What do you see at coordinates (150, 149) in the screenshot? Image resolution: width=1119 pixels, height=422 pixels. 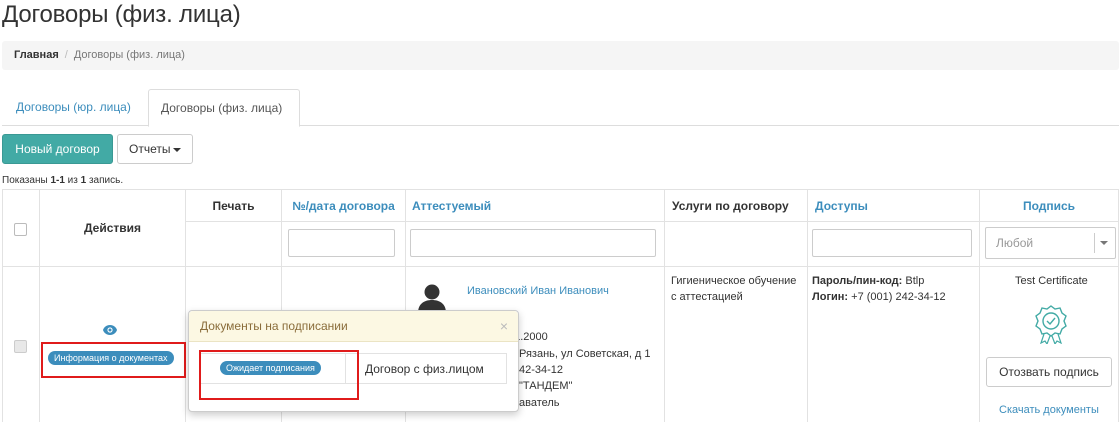 I see `reports-label: Отчеты` at bounding box center [150, 149].